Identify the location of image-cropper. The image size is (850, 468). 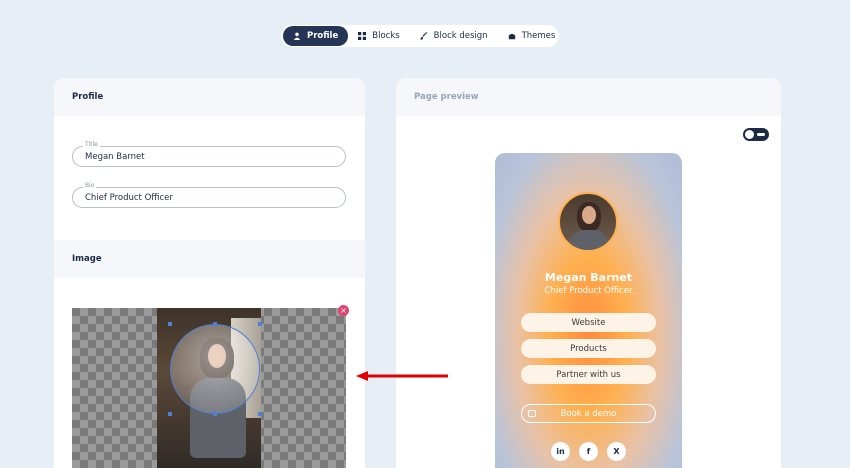
(209, 388).